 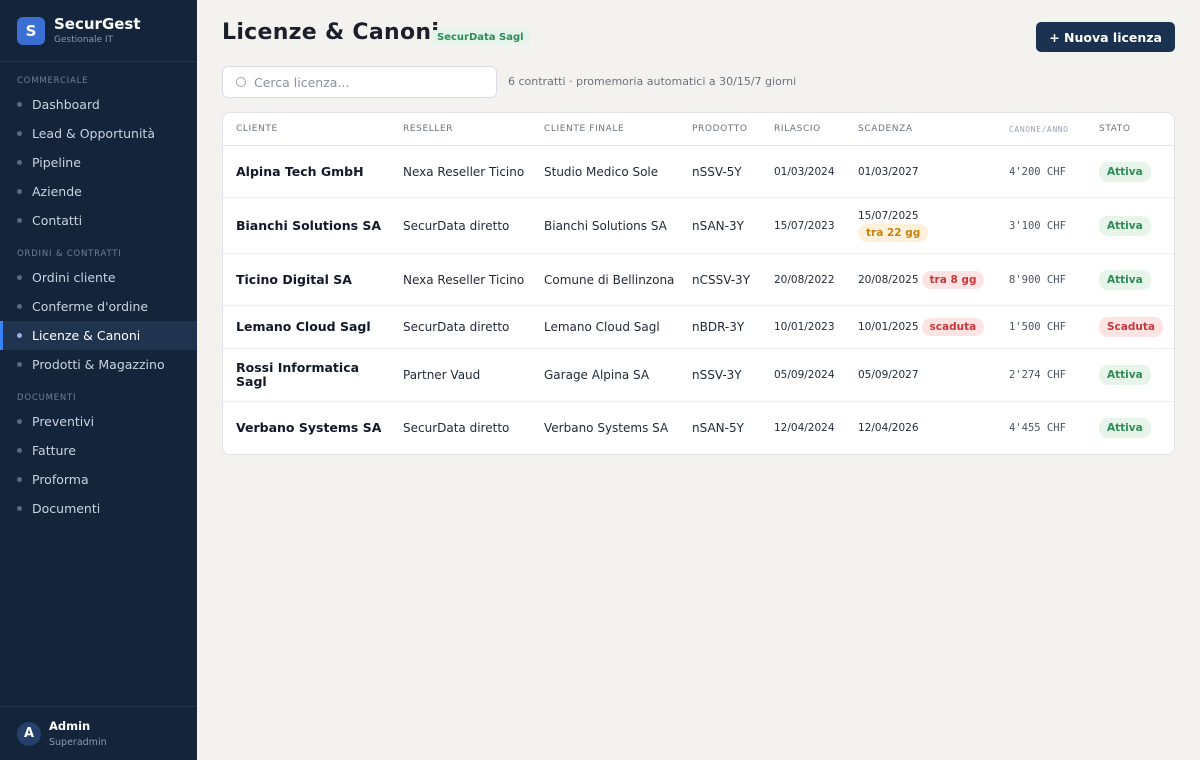 I want to click on annual-fee-text: 8'900 CHF, so click(x=1037, y=279).